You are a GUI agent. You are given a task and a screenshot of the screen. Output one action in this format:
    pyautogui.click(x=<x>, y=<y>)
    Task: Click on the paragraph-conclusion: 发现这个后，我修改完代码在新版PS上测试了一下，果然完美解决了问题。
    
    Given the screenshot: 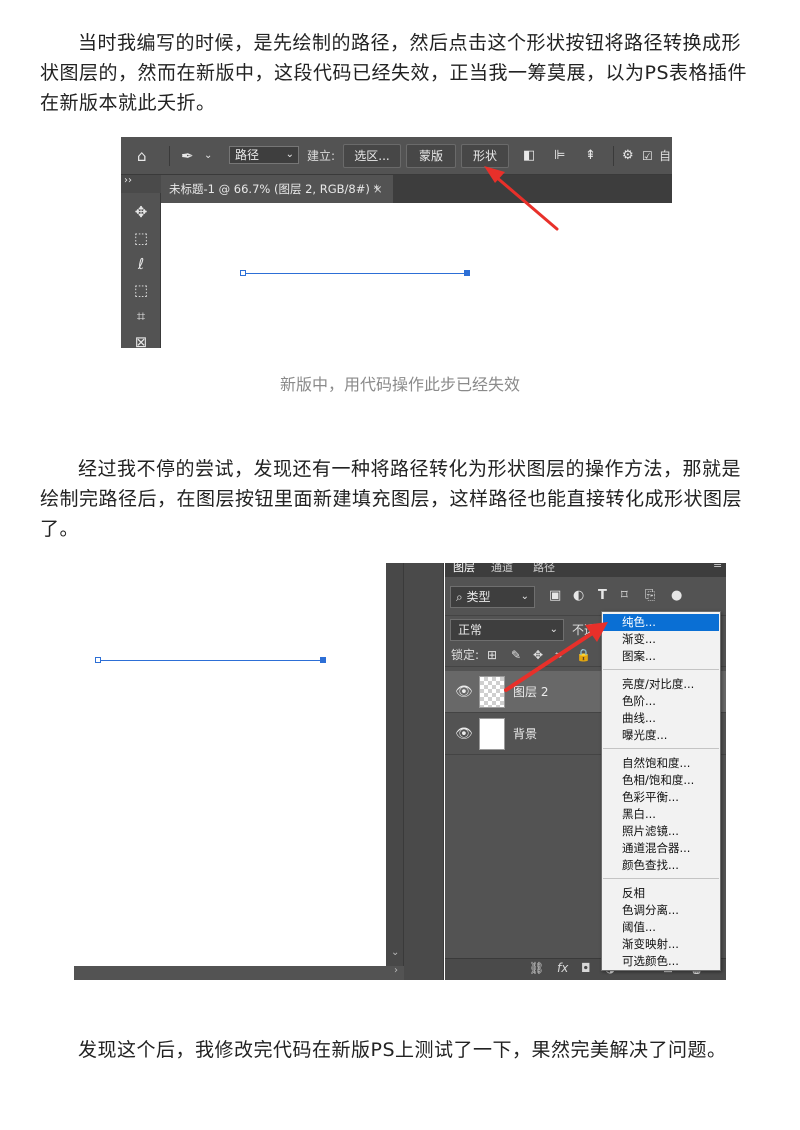 What is the action you would take?
    pyautogui.click(x=402, y=1050)
    